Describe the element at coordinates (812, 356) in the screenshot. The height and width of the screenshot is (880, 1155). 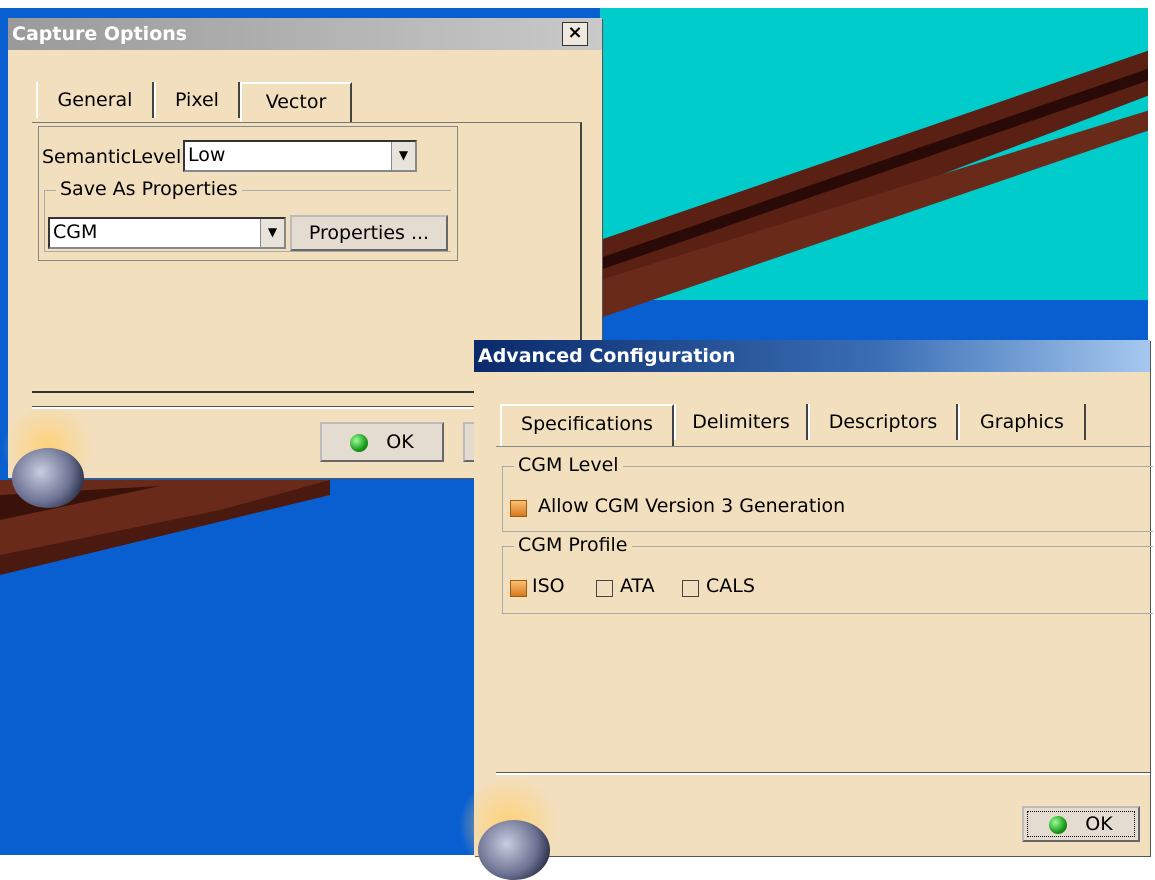
I see `advanced-configuration-titlebar: Advanced Configuration` at that location.